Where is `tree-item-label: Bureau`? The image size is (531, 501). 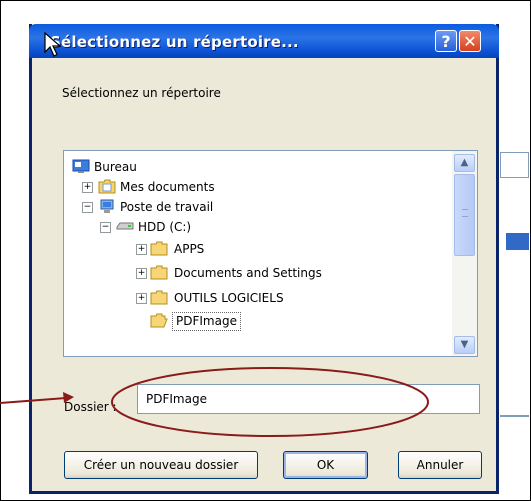 tree-item-label: Bureau is located at coordinates (115, 167).